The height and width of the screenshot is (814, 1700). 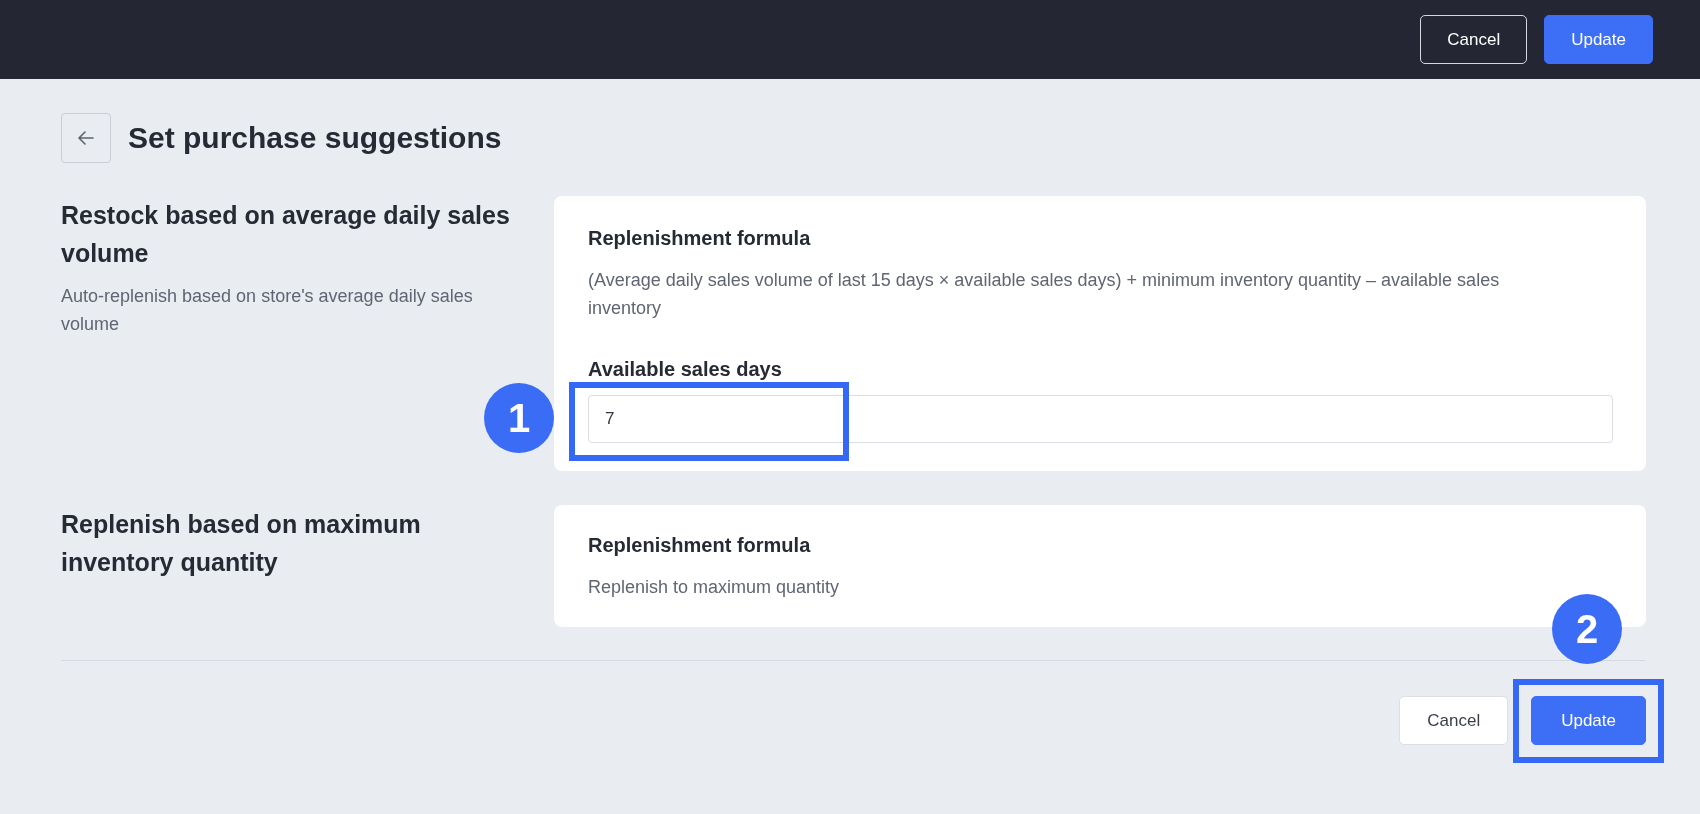 What do you see at coordinates (714, 587) in the screenshot?
I see `formula-text: Replenish to maximum quantity` at bounding box center [714, 587].